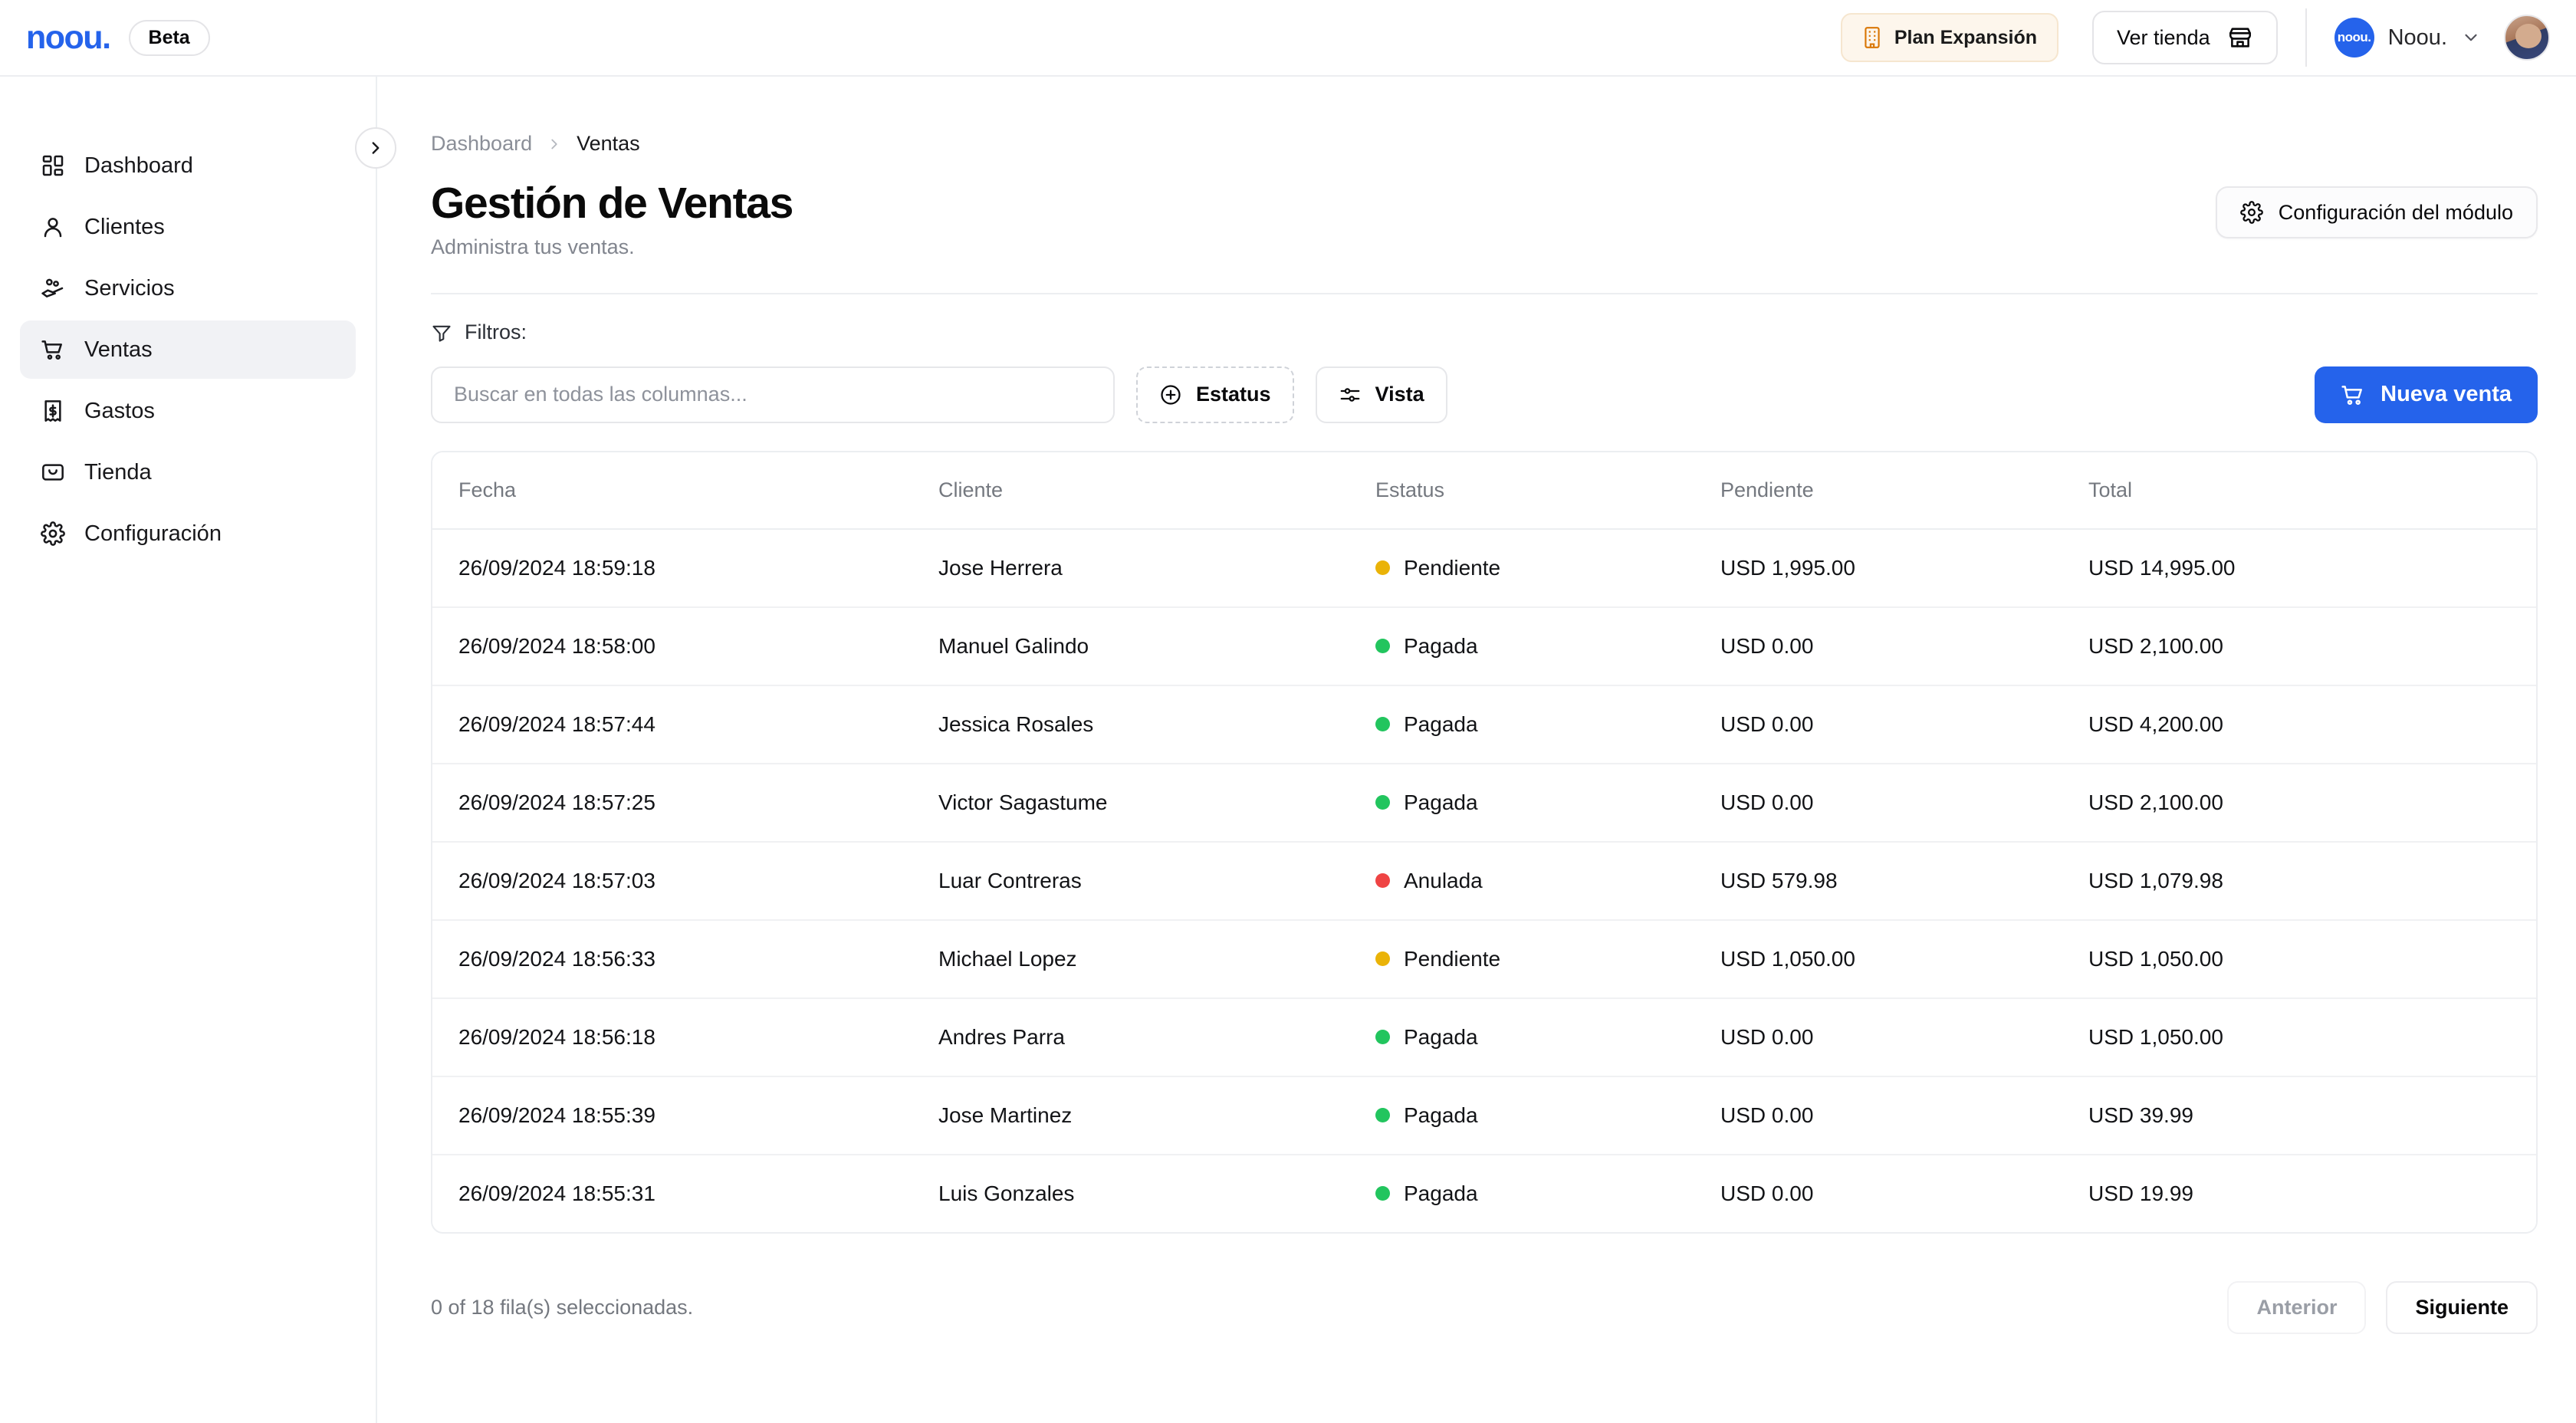  What do you see at coordinates (685, 1115) in the screenshot?
I see `cell-fecha: 26/09/2024 18:55:39` at bounding box center [685, 1115].